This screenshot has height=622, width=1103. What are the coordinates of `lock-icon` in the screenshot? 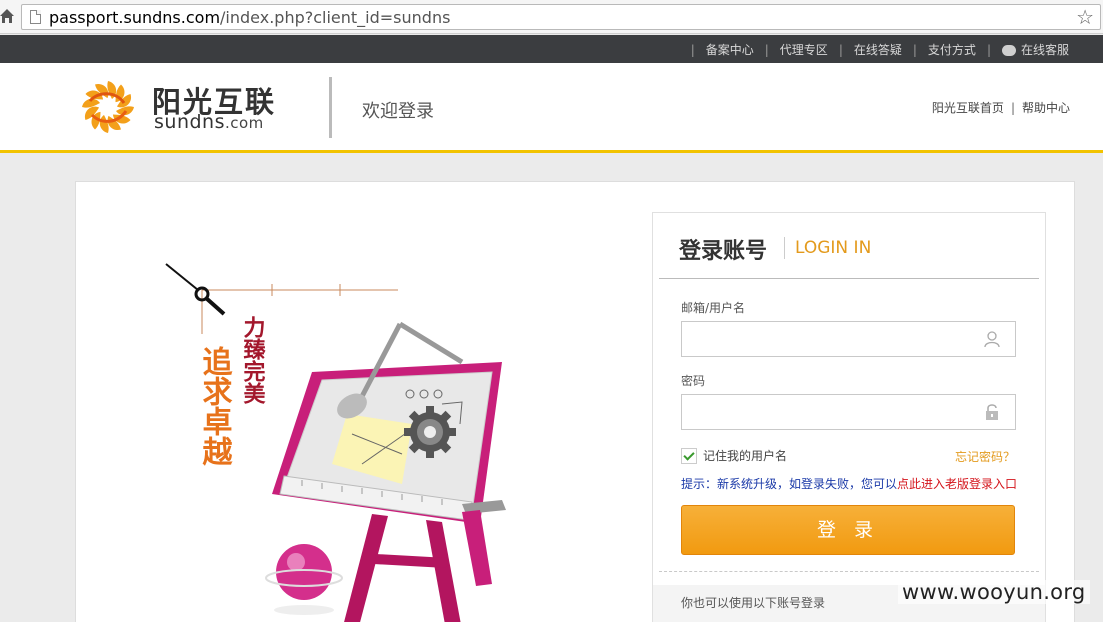 It's located at (992, 412).